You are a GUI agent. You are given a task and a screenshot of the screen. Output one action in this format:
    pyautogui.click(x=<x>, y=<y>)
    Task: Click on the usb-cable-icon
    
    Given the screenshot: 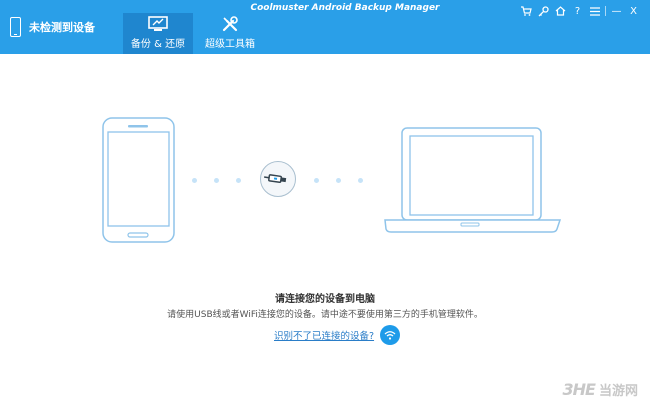 What is the action you would take?
    pyautogui.click(x=278, y=179)
    